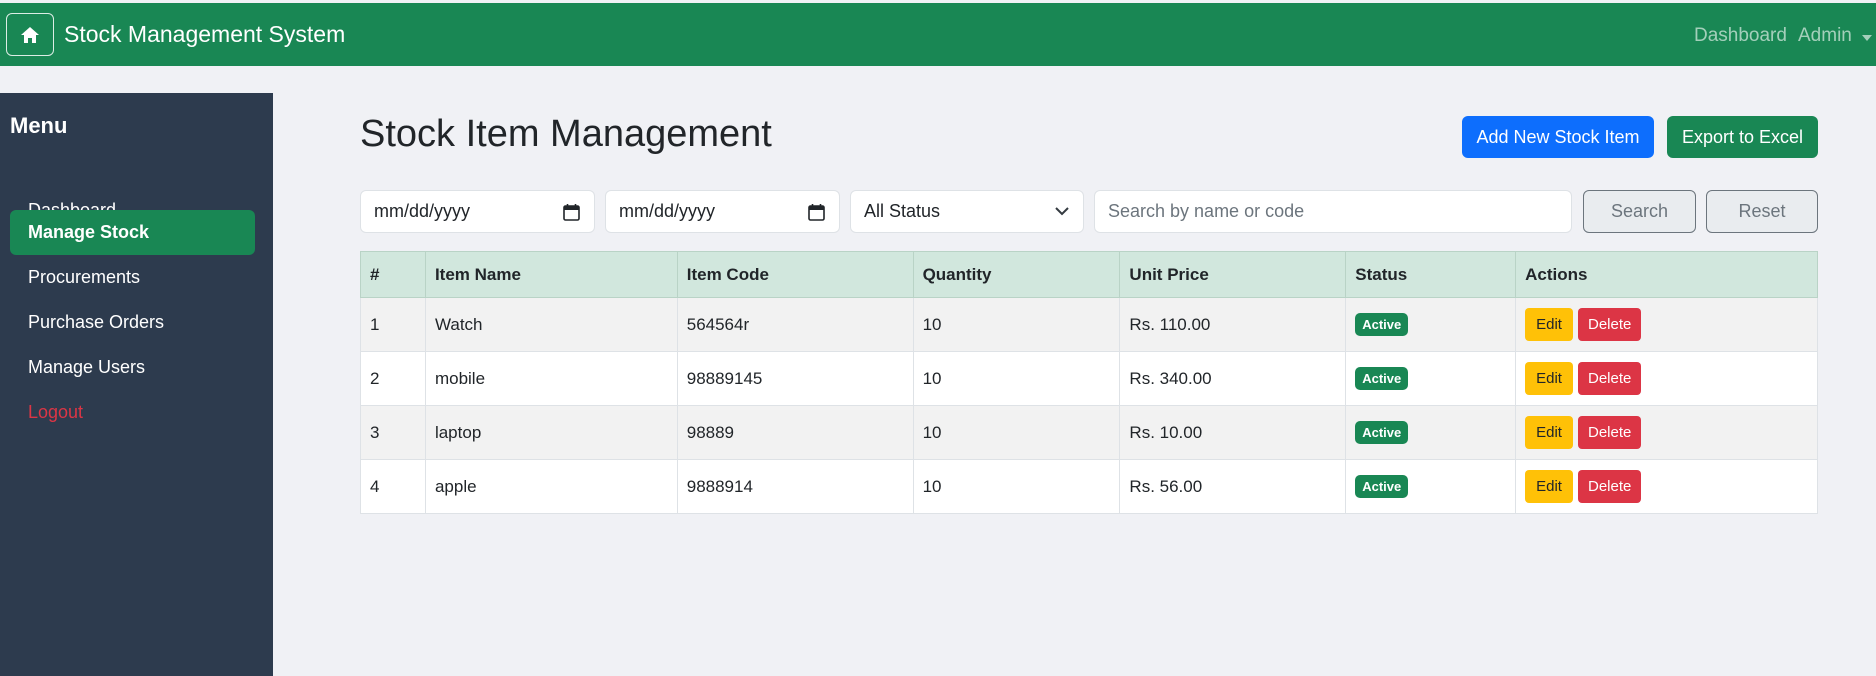  What do you see at coordinates (566, 134) in the screenshot?
I see `page-title: Stock Item Management` at bounding box center [566, 134].